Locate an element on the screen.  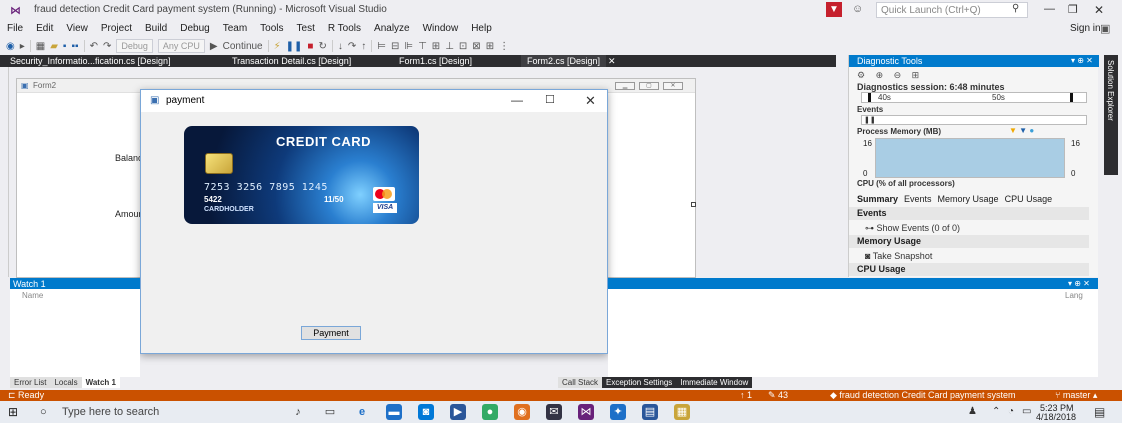
network-app-icon: ✦ is located at coordinates (618, 412).